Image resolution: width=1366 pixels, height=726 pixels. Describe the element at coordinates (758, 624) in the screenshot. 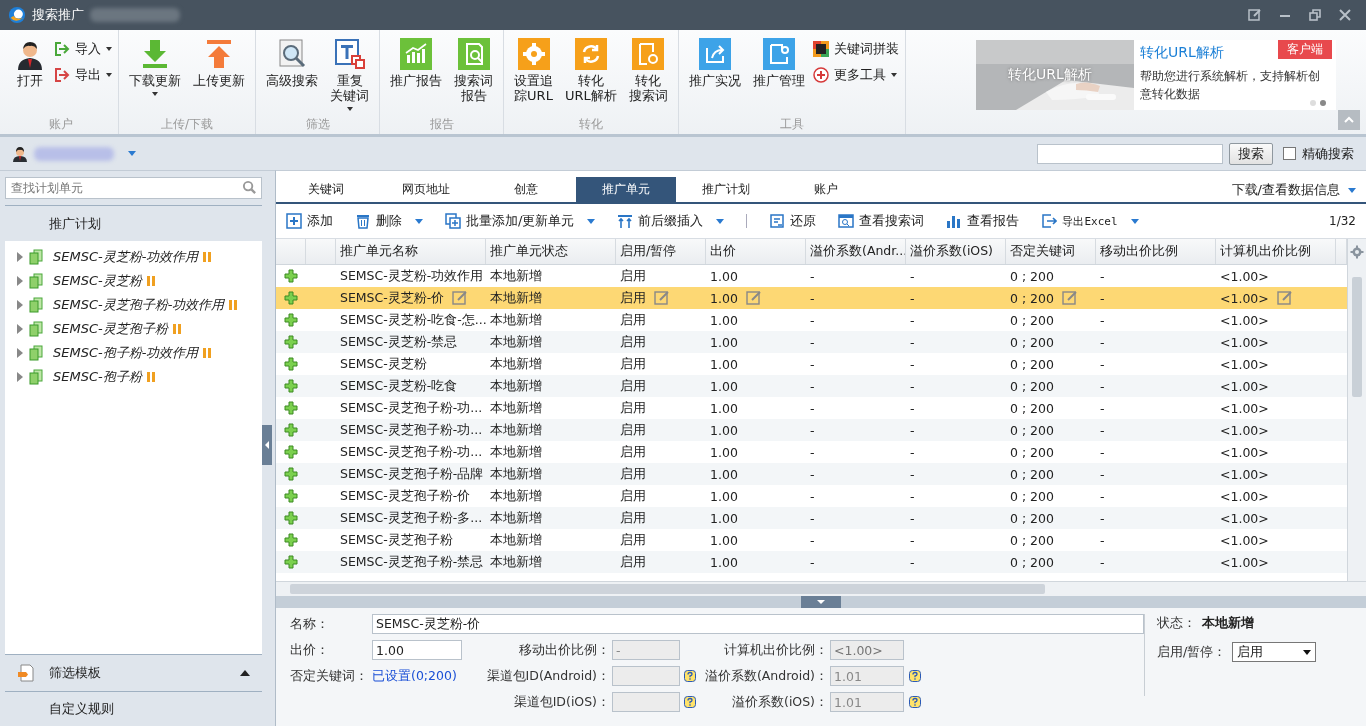

I see `name-field: SEMSC-灵芝粉-价` at that location.